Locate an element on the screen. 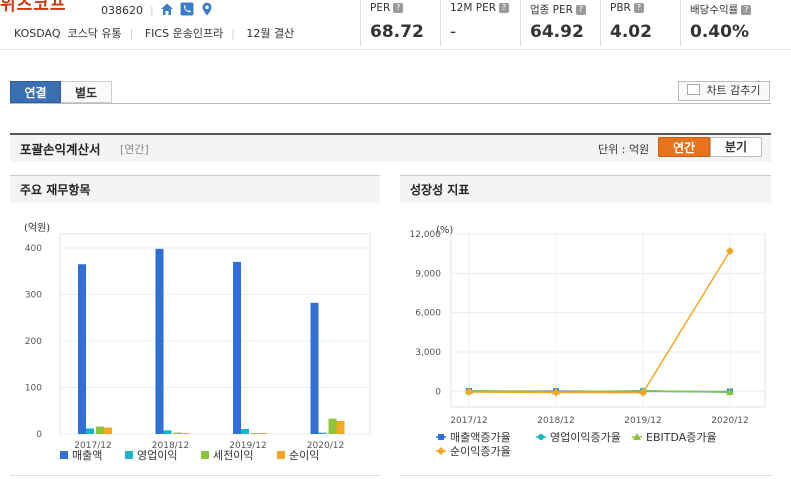 The width and height of the screenshot is (791, 479). tab-separate: 별도 is located at coordinates (86, 92).